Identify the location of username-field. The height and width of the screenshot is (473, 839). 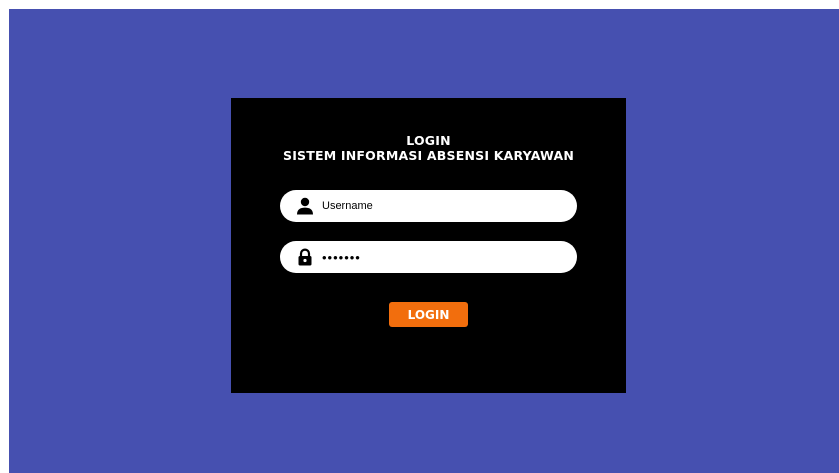
(428, 206).